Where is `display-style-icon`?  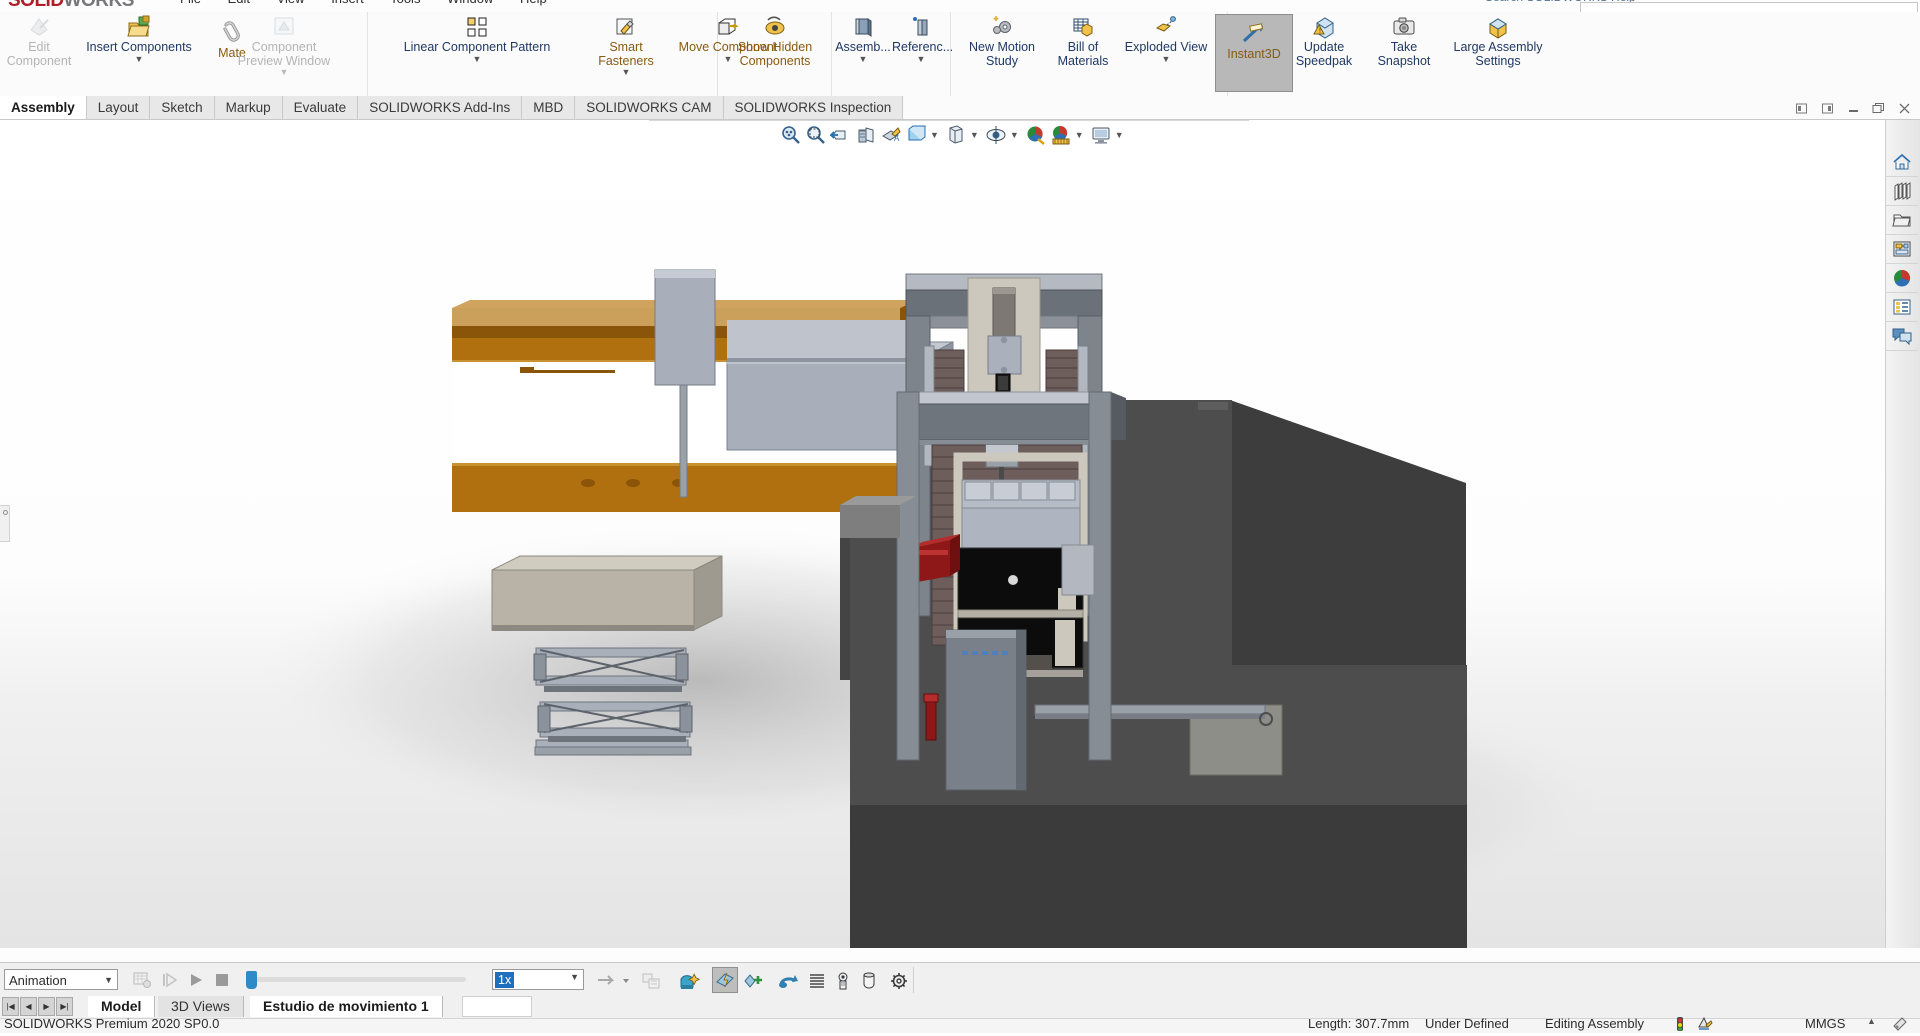 display-style-icon is located at coordinates (916, 135).